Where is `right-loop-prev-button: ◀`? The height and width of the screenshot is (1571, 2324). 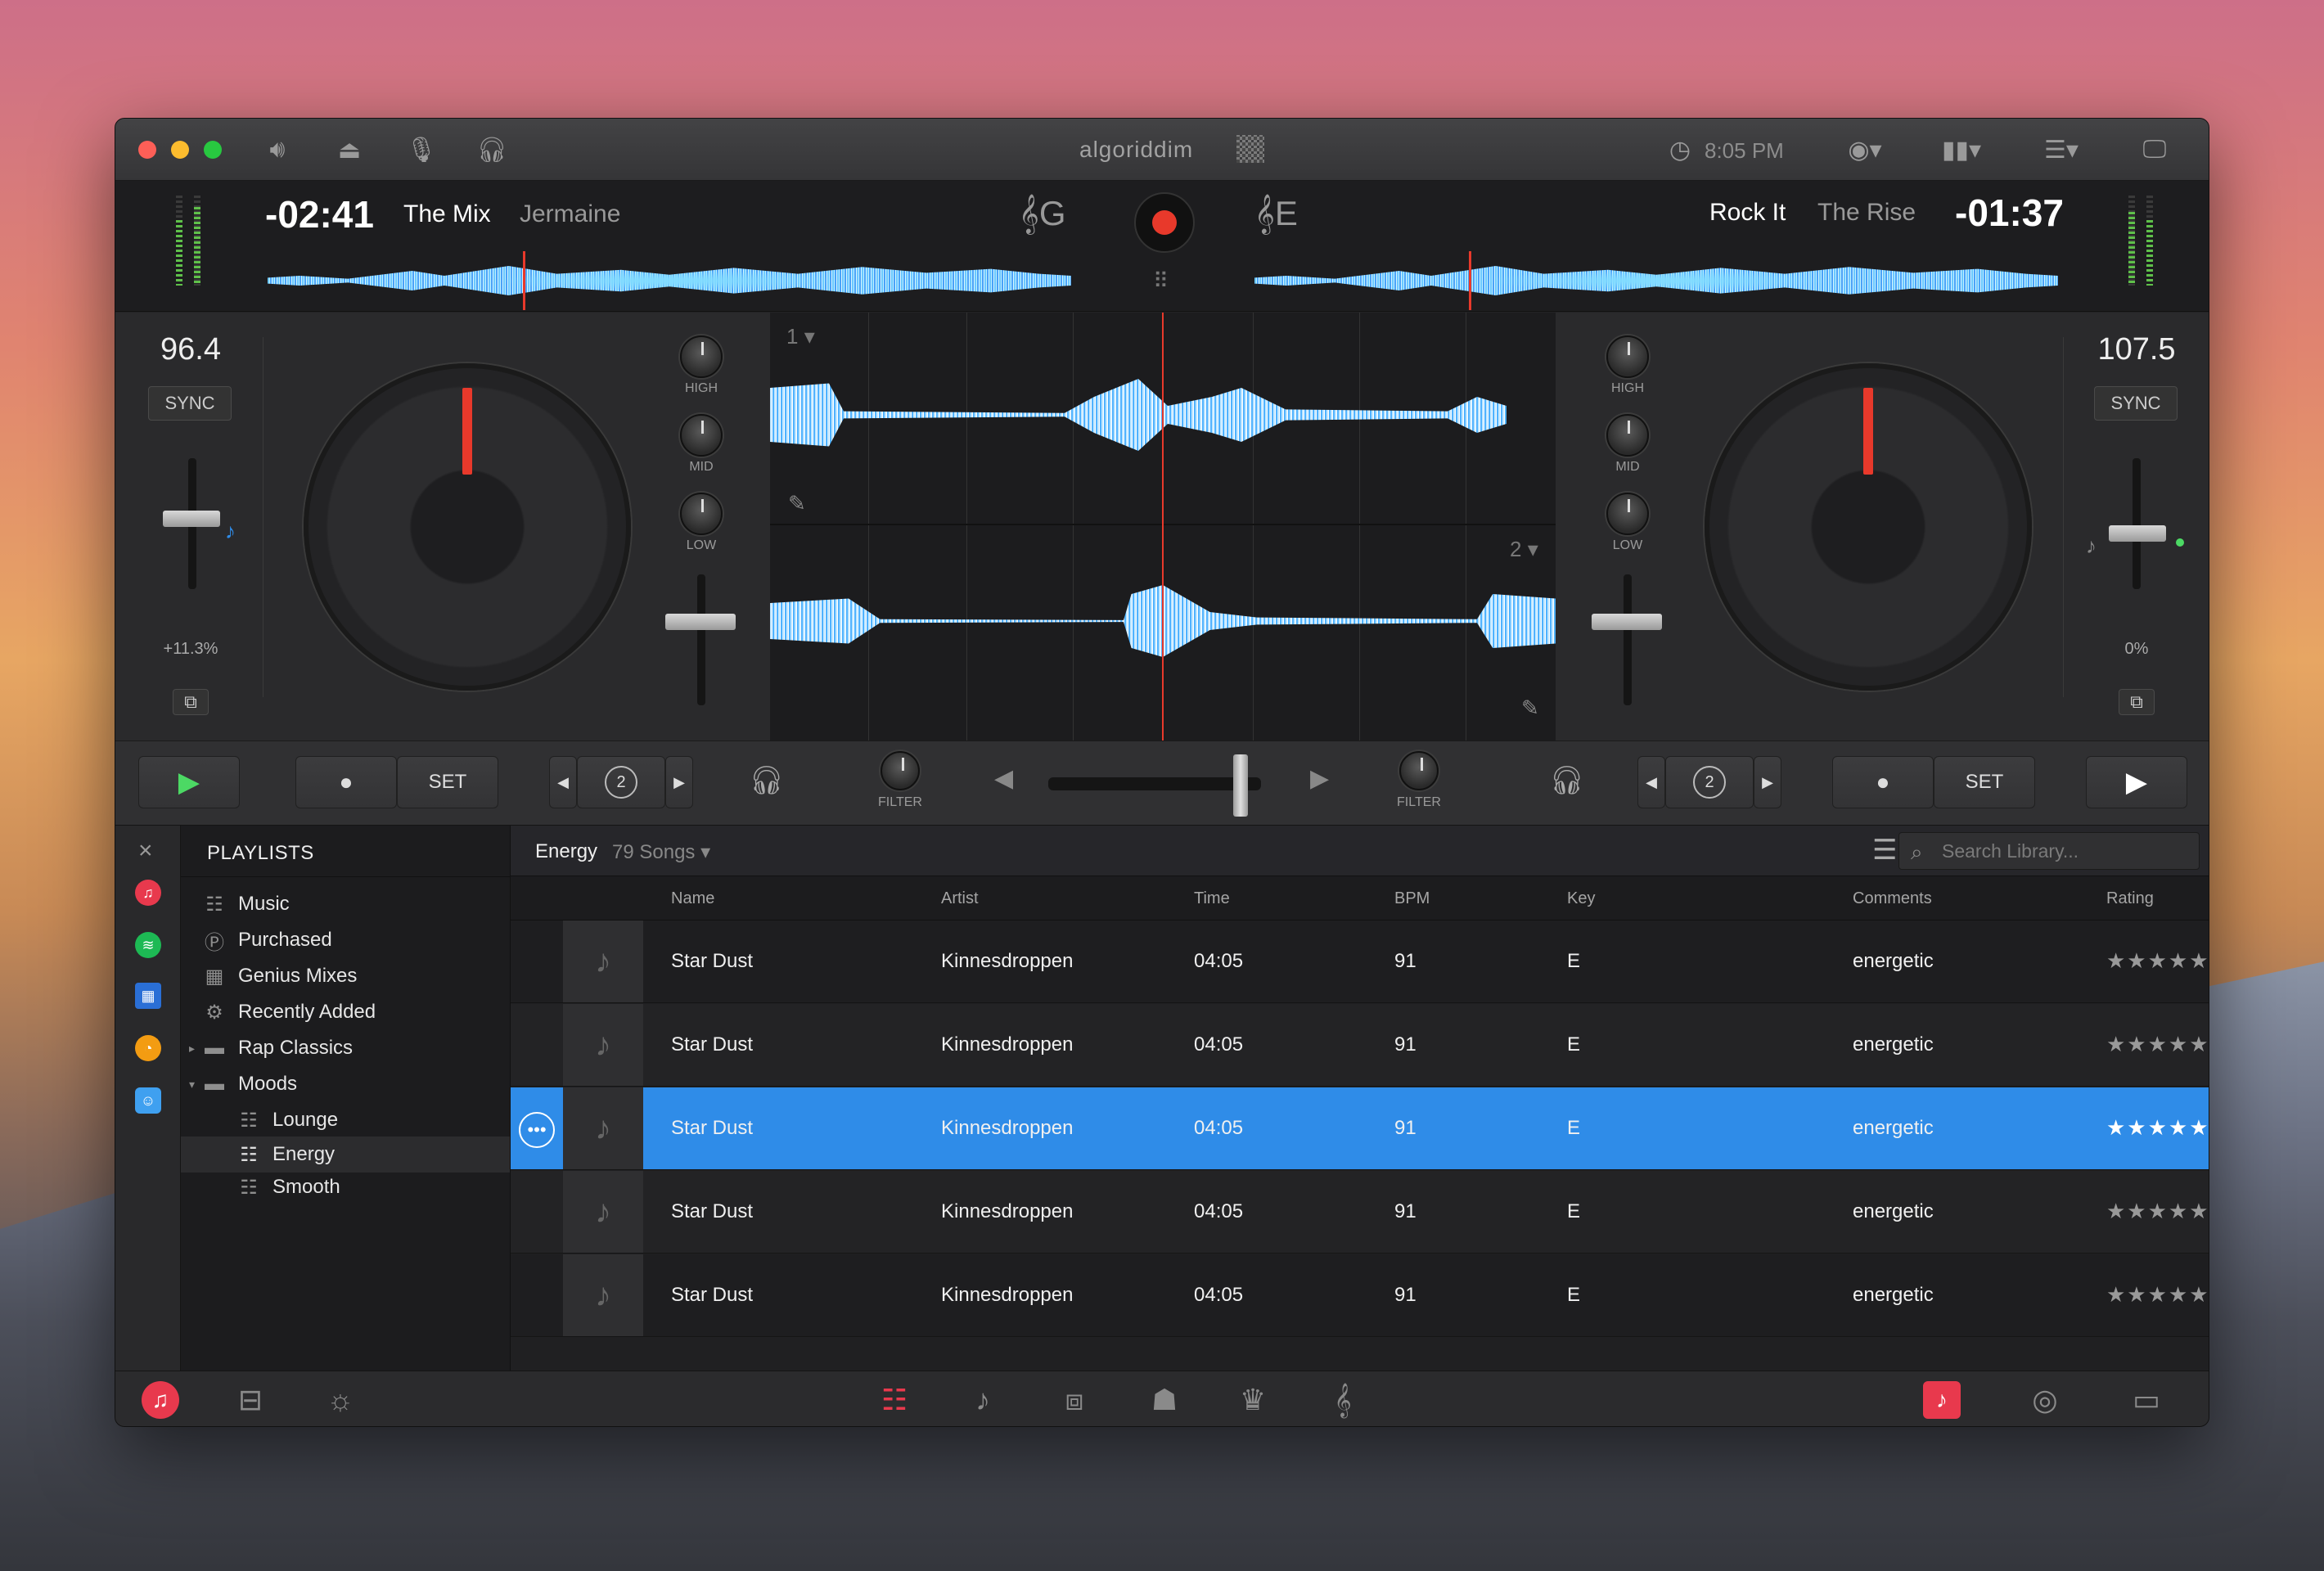
right-loop-prev-button: ◀ is located at coordinates (1651, 782).